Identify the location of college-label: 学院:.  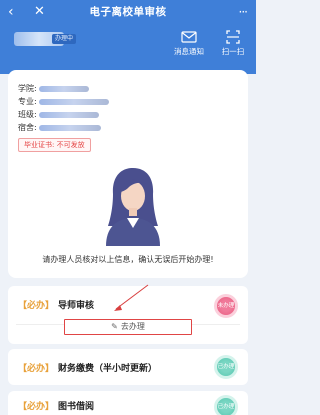
(27, 88).